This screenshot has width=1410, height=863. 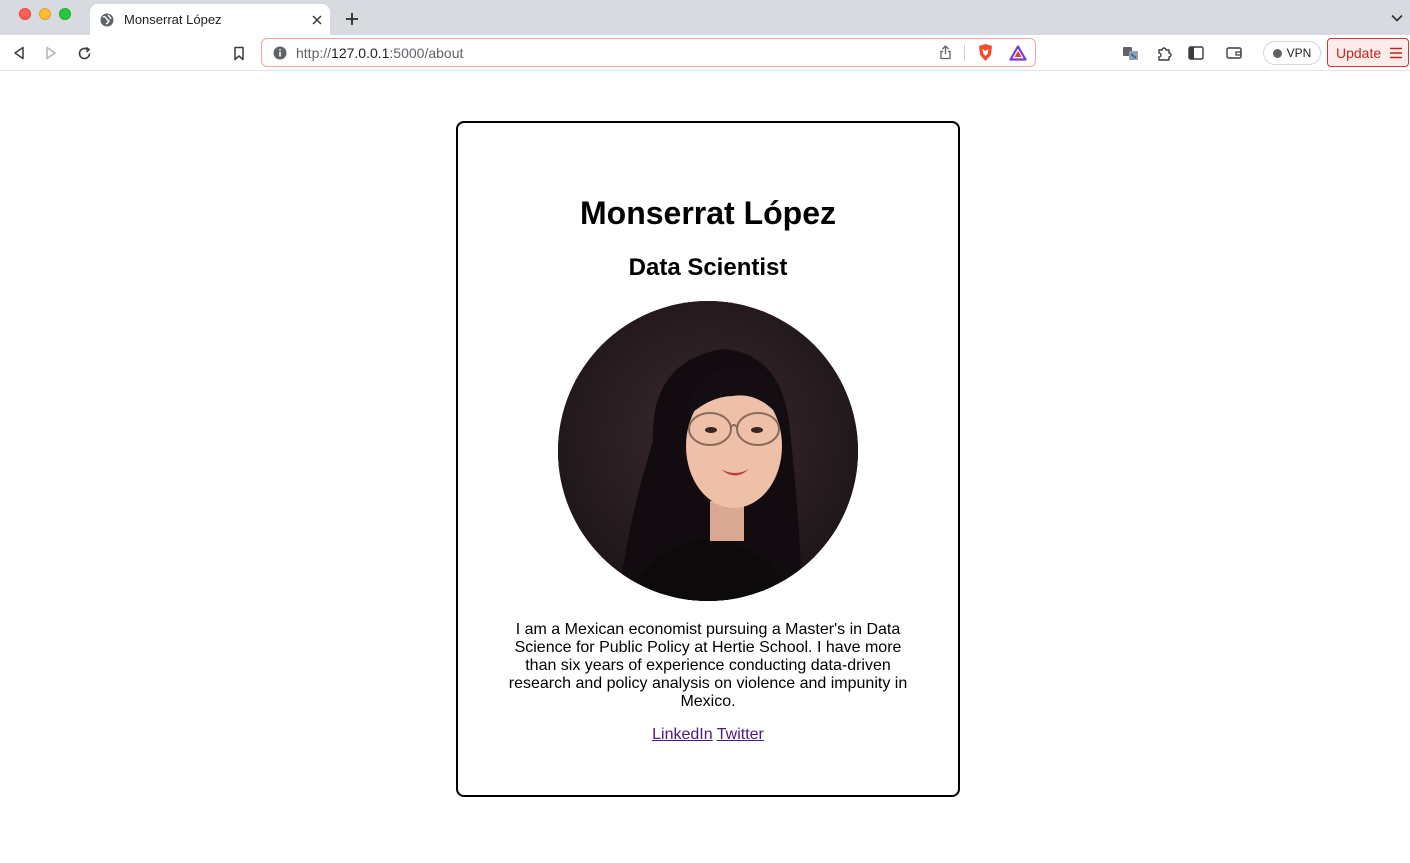 I want to click on browser-toolbar: http://127.0.0.1:5000/about VPN Update, so click(x=705, y=53).